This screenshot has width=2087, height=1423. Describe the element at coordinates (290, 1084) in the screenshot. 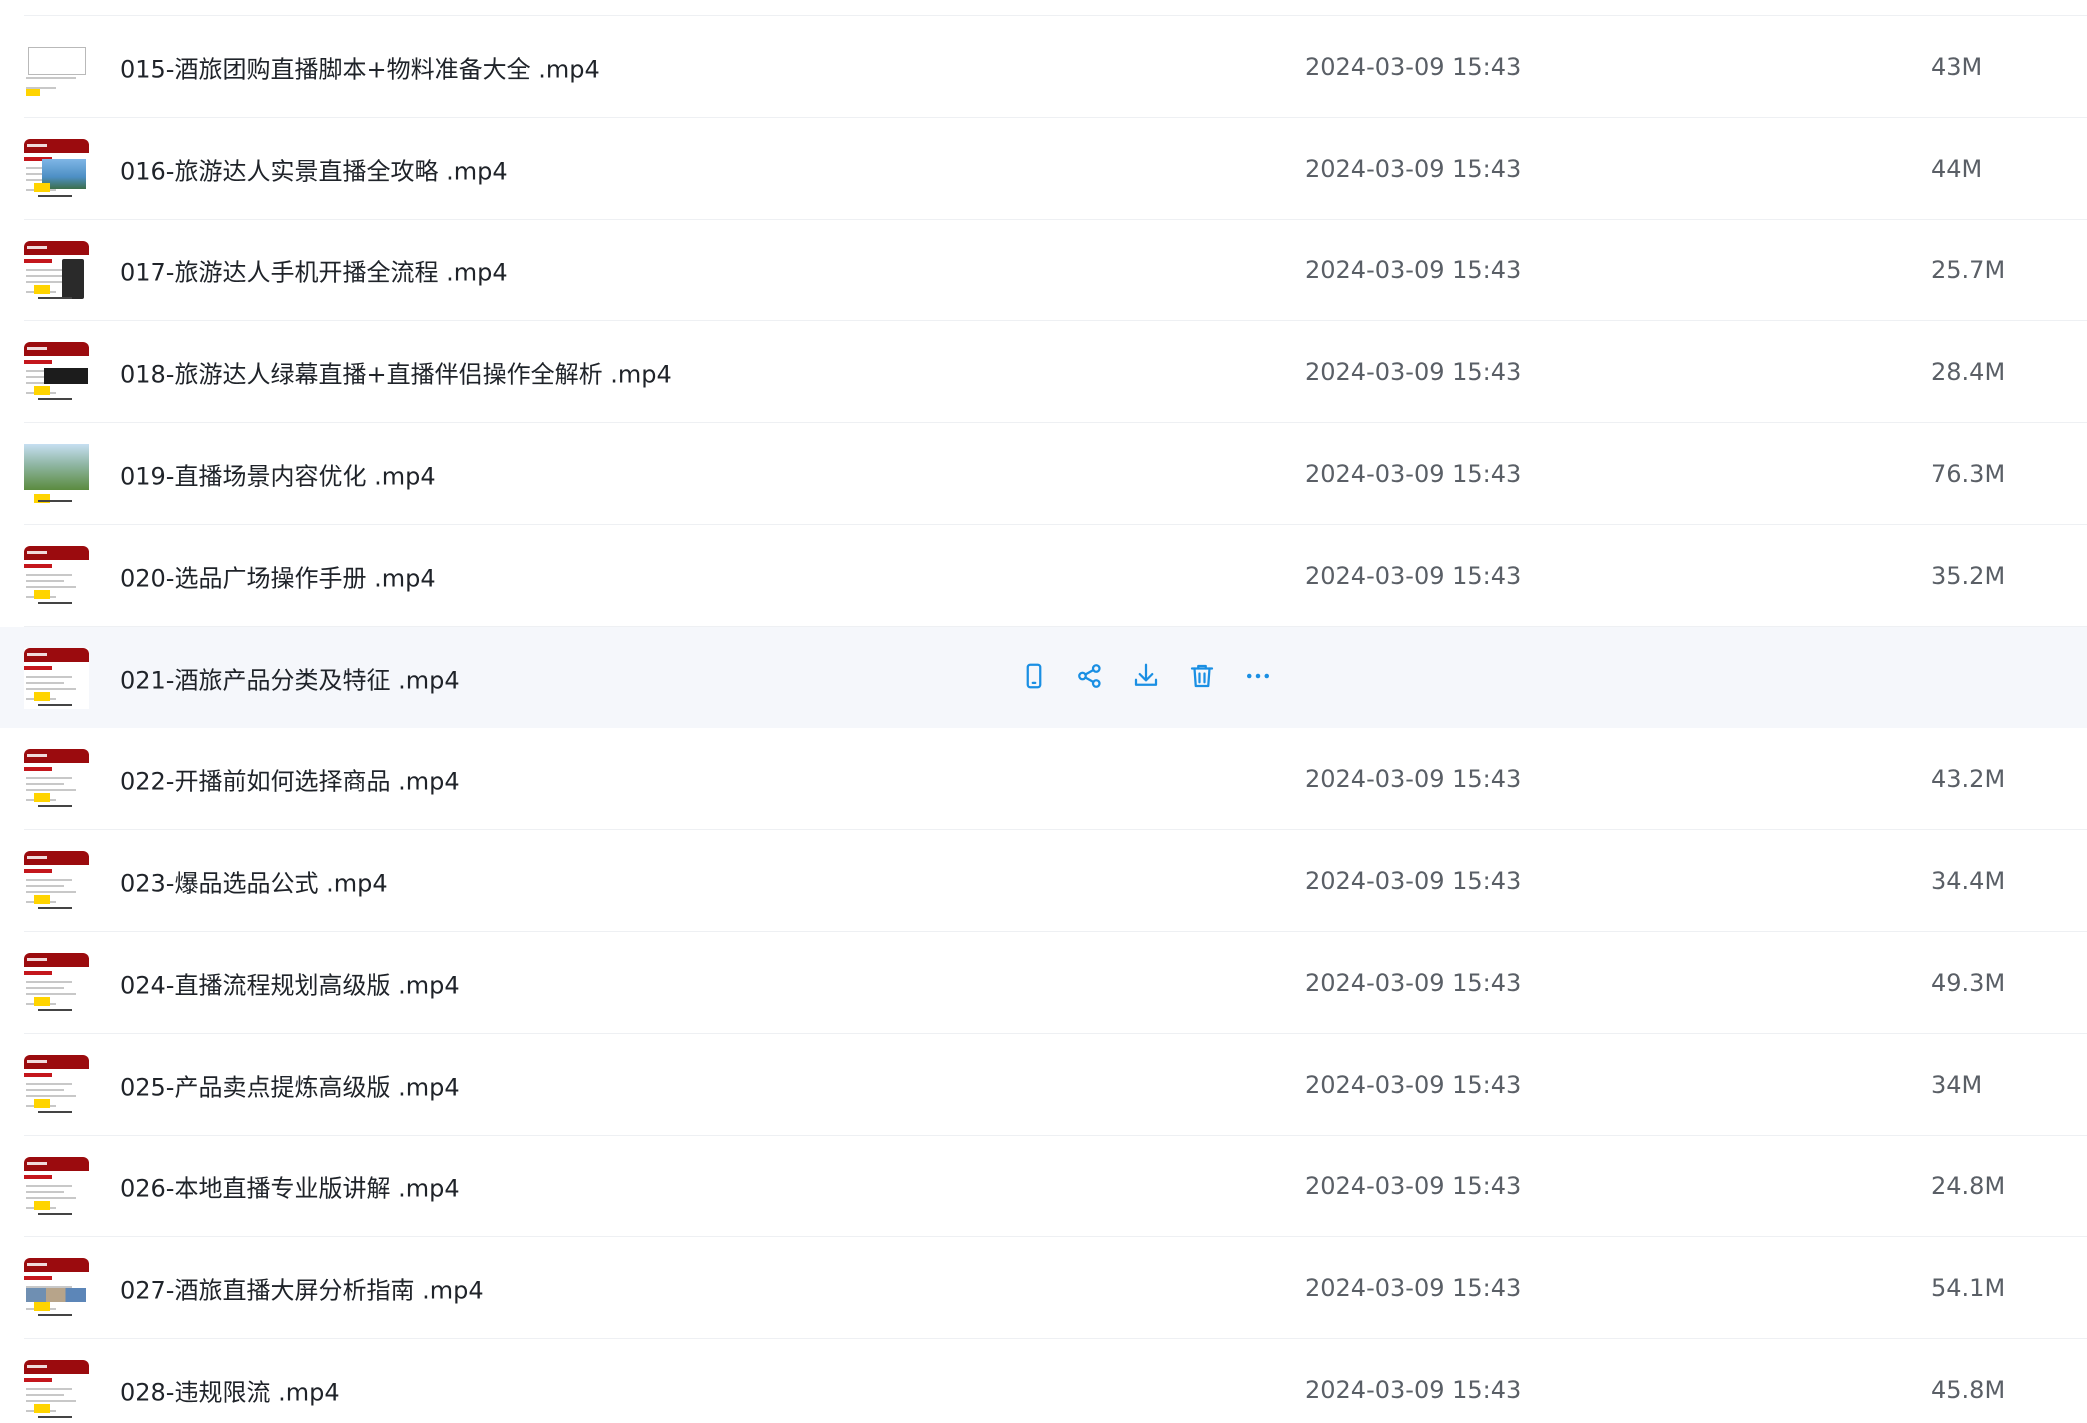

I see `file-name: 025-产品卖点提炼高级版 .mp4` at that location.